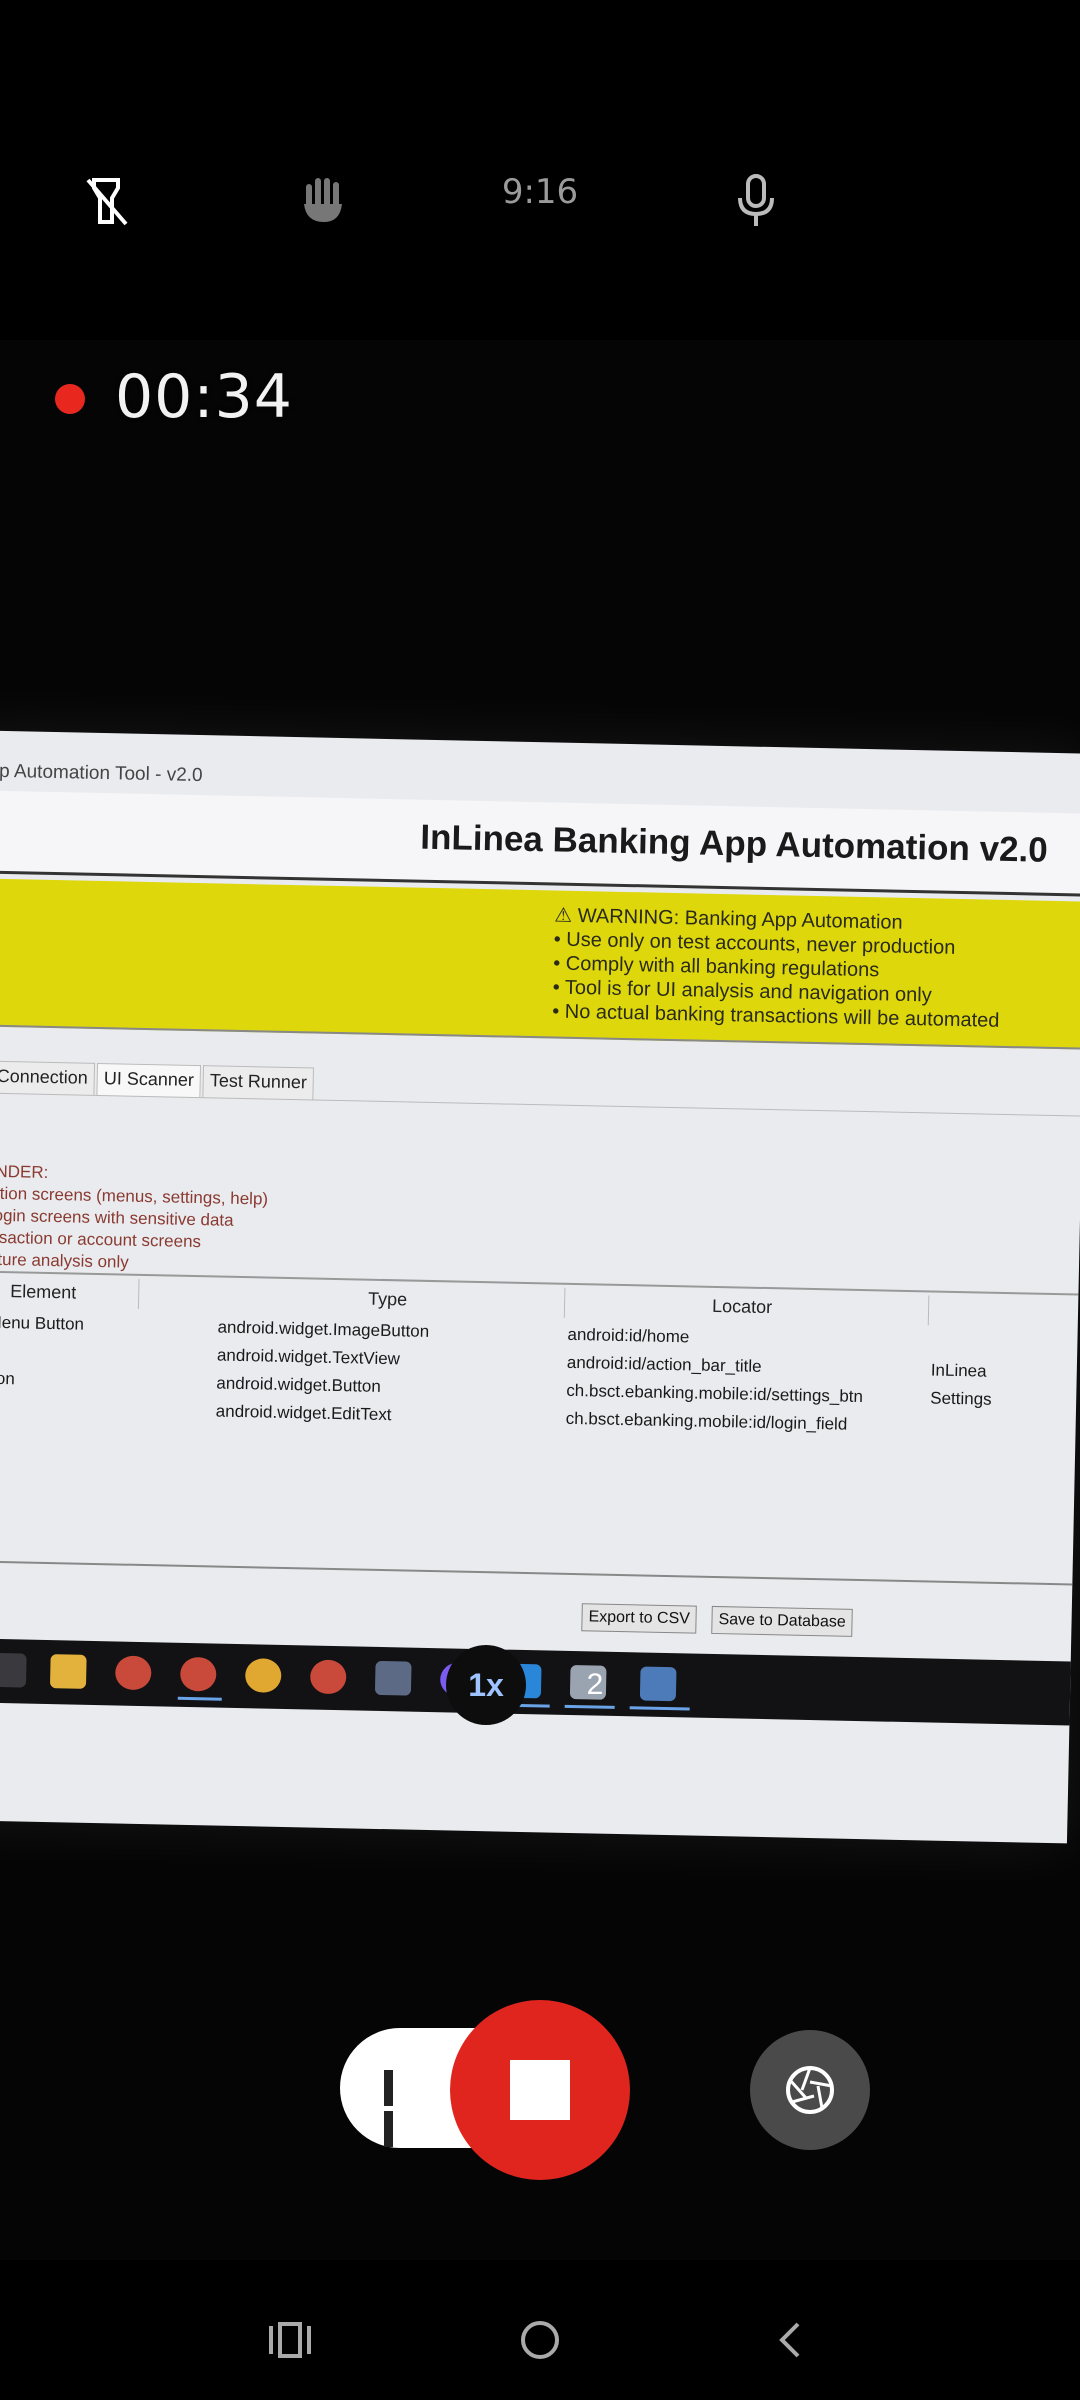 This screenshot has height=2400, width=1080. What do you see at coordinates (70, 399) in the screenshot?
I see `recording-dot-icon` at bounding box center [70, 399].